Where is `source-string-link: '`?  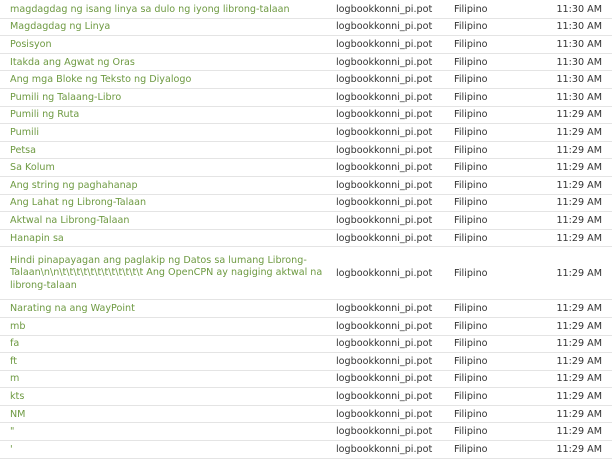
source-string-link: ' is located at coordinates (165, 449).